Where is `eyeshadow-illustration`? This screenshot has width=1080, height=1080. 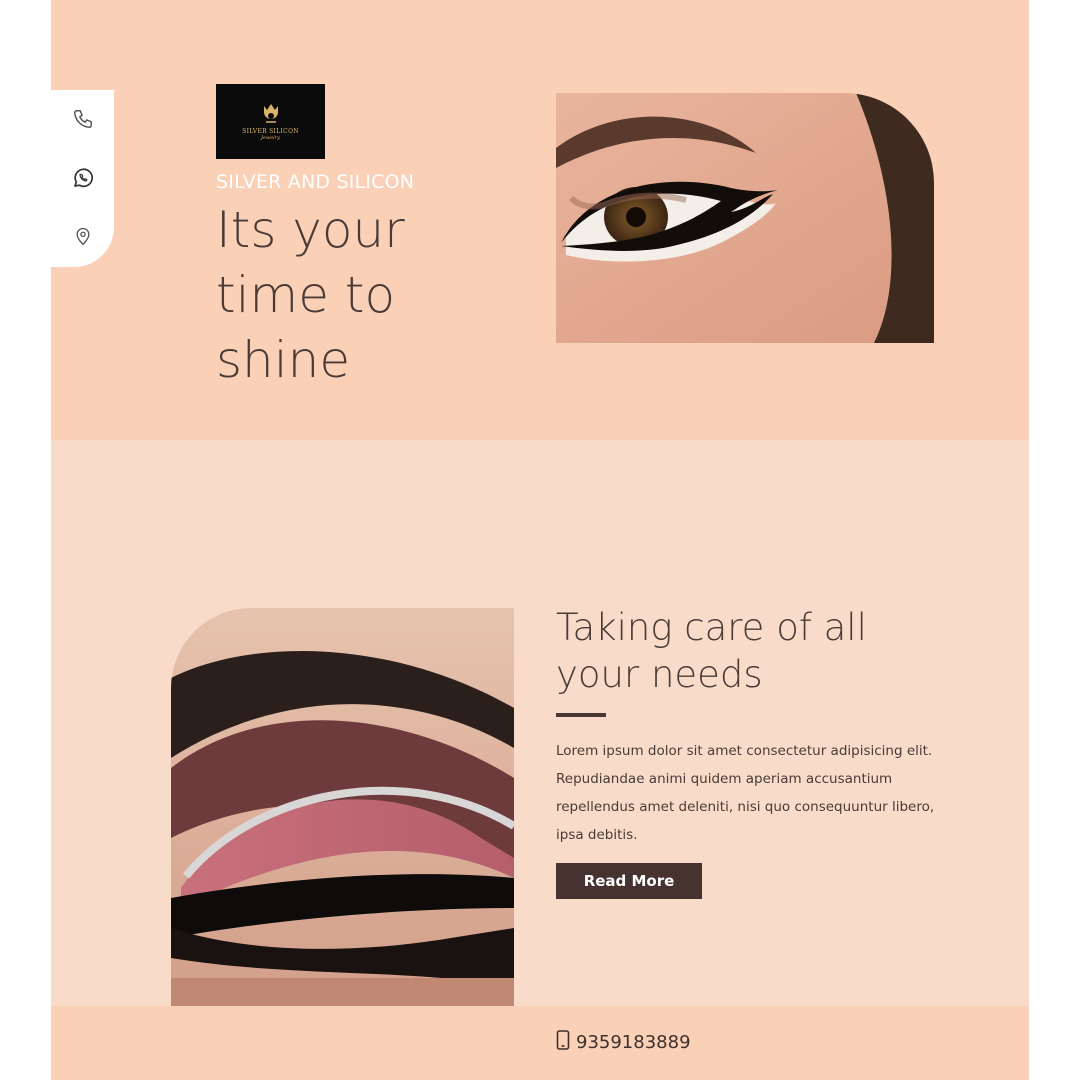 eyeshadow-illustration is located at coordinates (342, 831).